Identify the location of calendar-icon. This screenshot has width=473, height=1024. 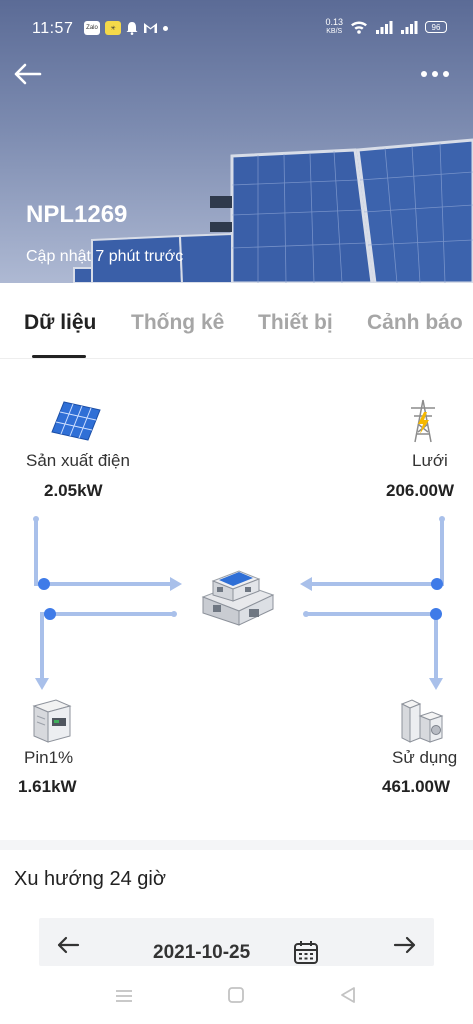
(306, 952).